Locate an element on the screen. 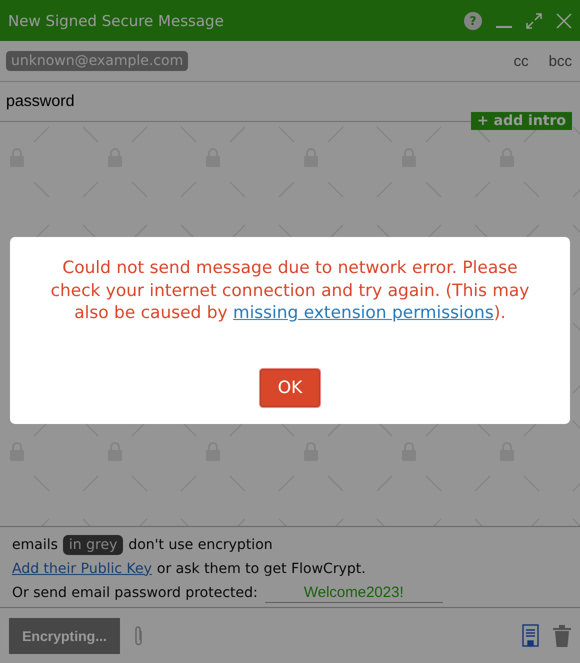 This screenshot has width=580, height=663. notice-text: emails is located at coordinates (35, 544).